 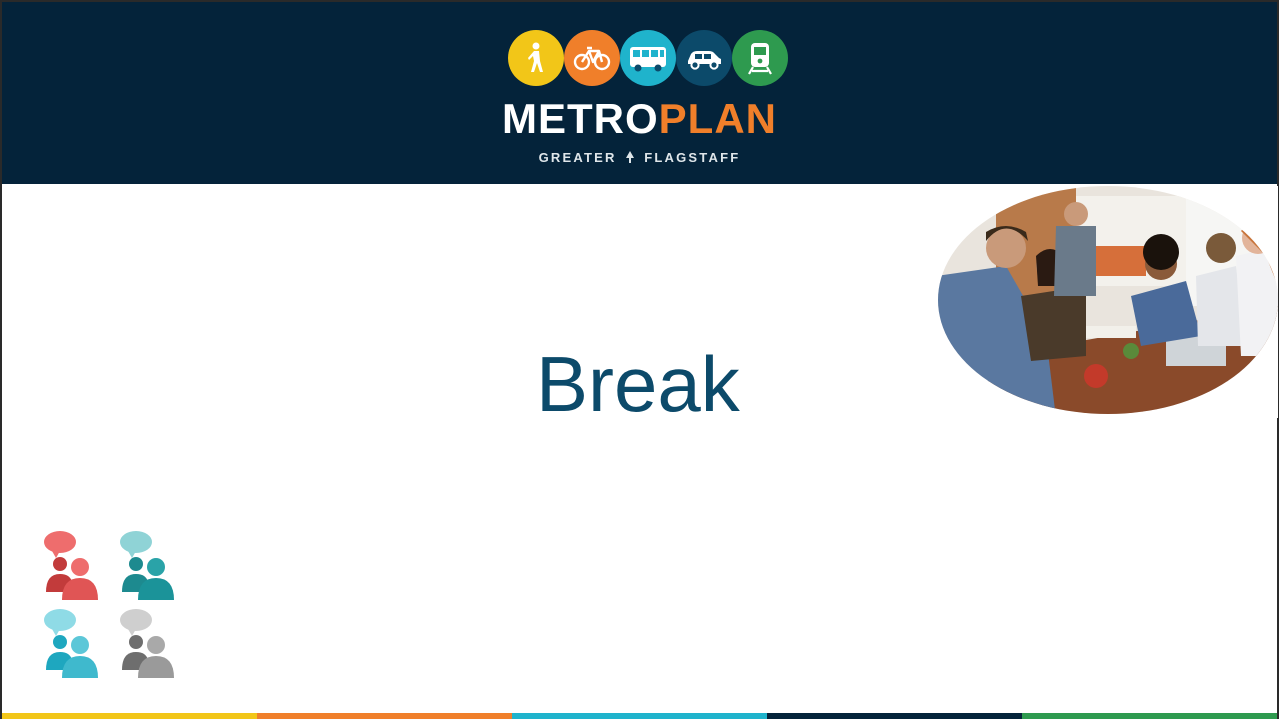 I want to click on brand-wordmark: METROPLAN, so click(x=639, y=119).